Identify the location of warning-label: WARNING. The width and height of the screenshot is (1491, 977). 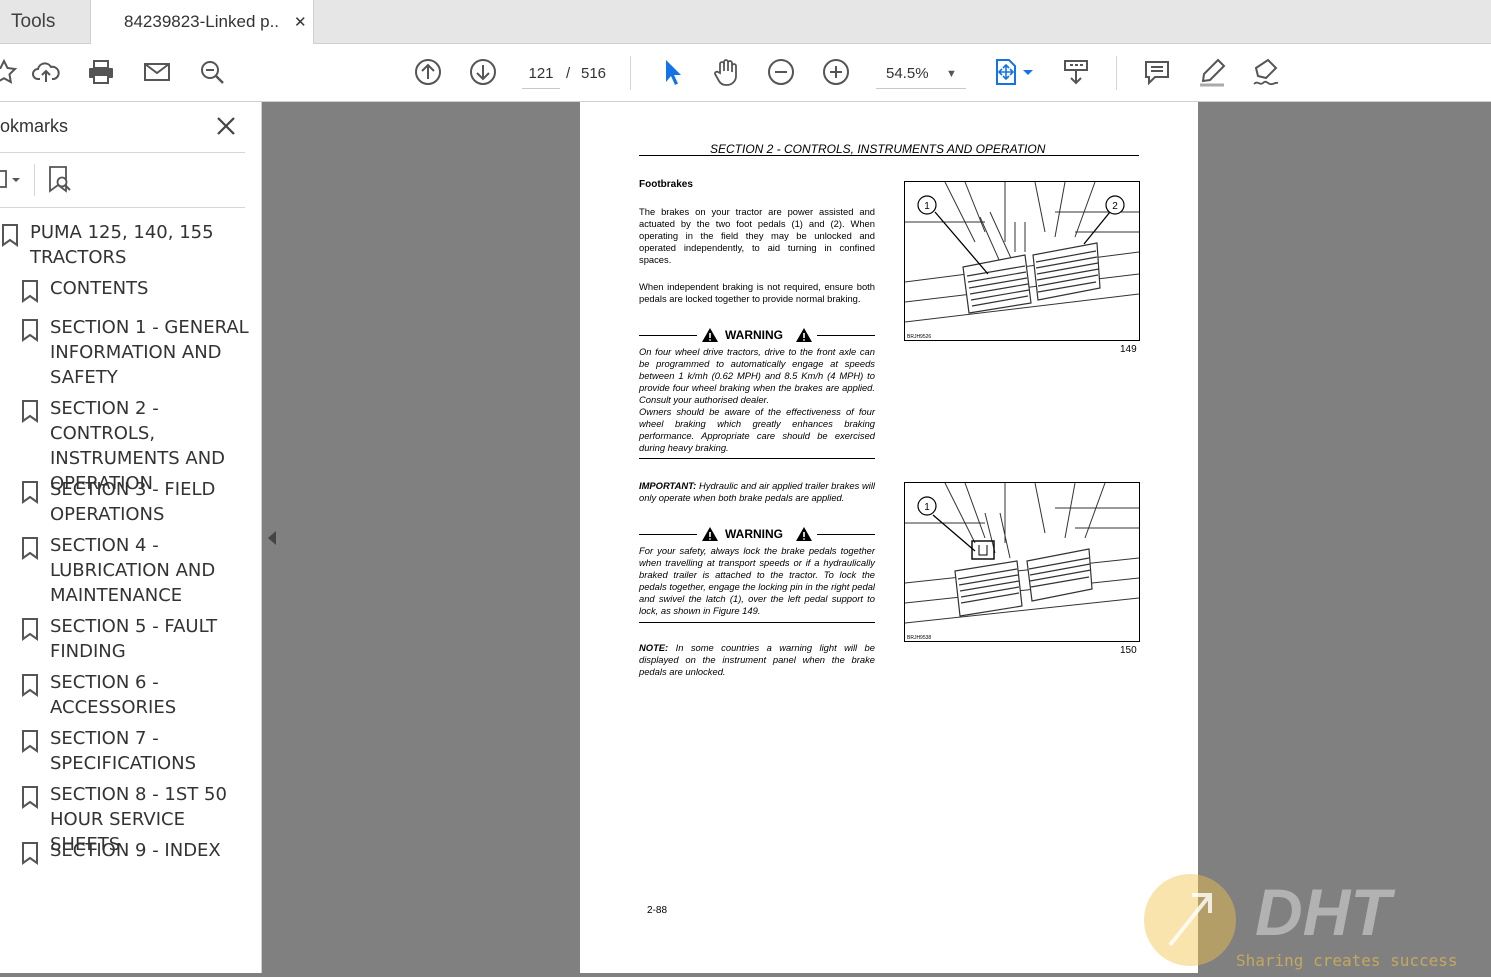
(754, 534).